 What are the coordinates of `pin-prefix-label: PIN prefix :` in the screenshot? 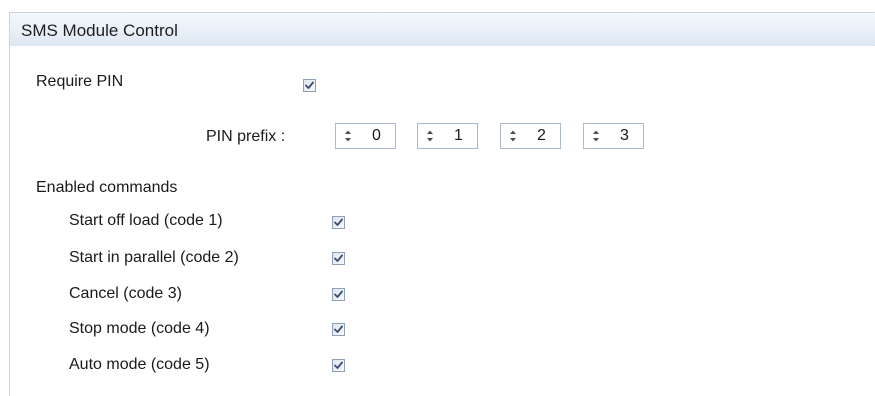 It's located at (246, 136).